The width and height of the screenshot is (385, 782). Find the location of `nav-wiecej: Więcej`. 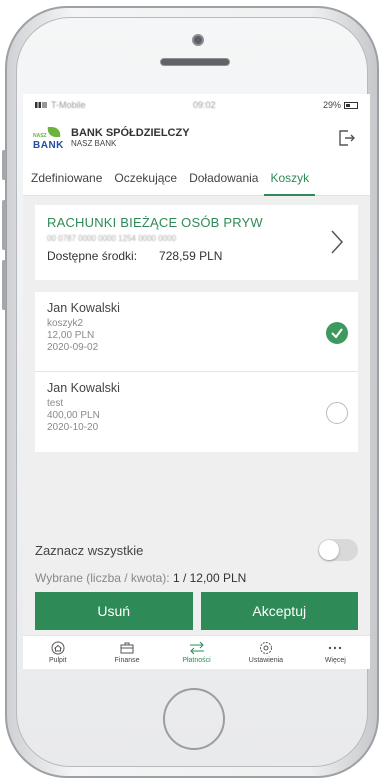

nav-wiecej: Więcej is located at coordinates (335, 652).